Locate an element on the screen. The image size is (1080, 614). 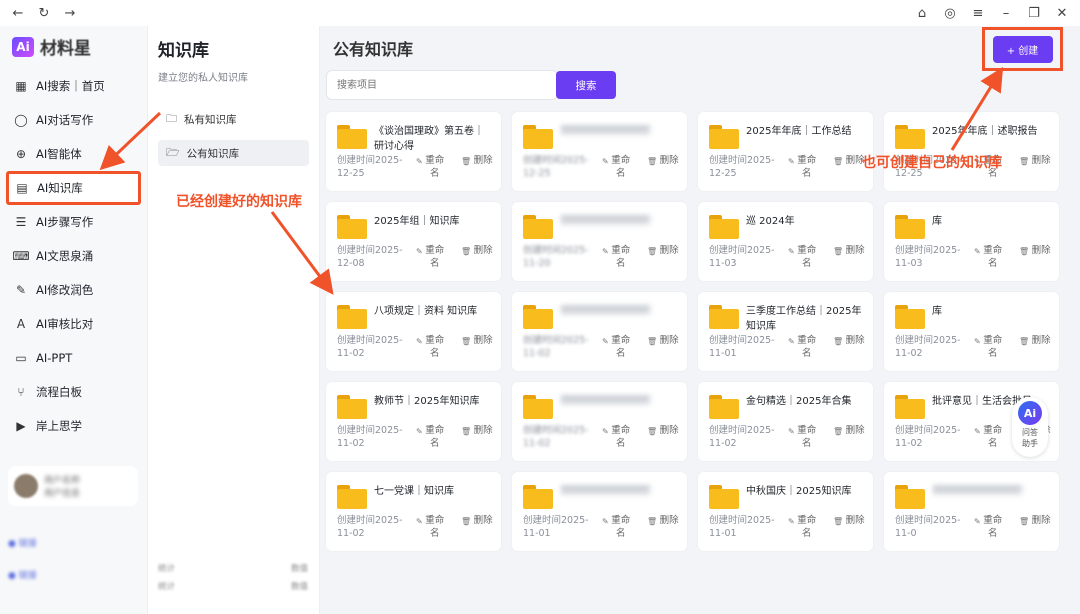
kb-card: 金句精选｜2025年合集 创建时间2025-11-02 ✎ 重命名 🗑 删除 is located at coordinates (785, 421).